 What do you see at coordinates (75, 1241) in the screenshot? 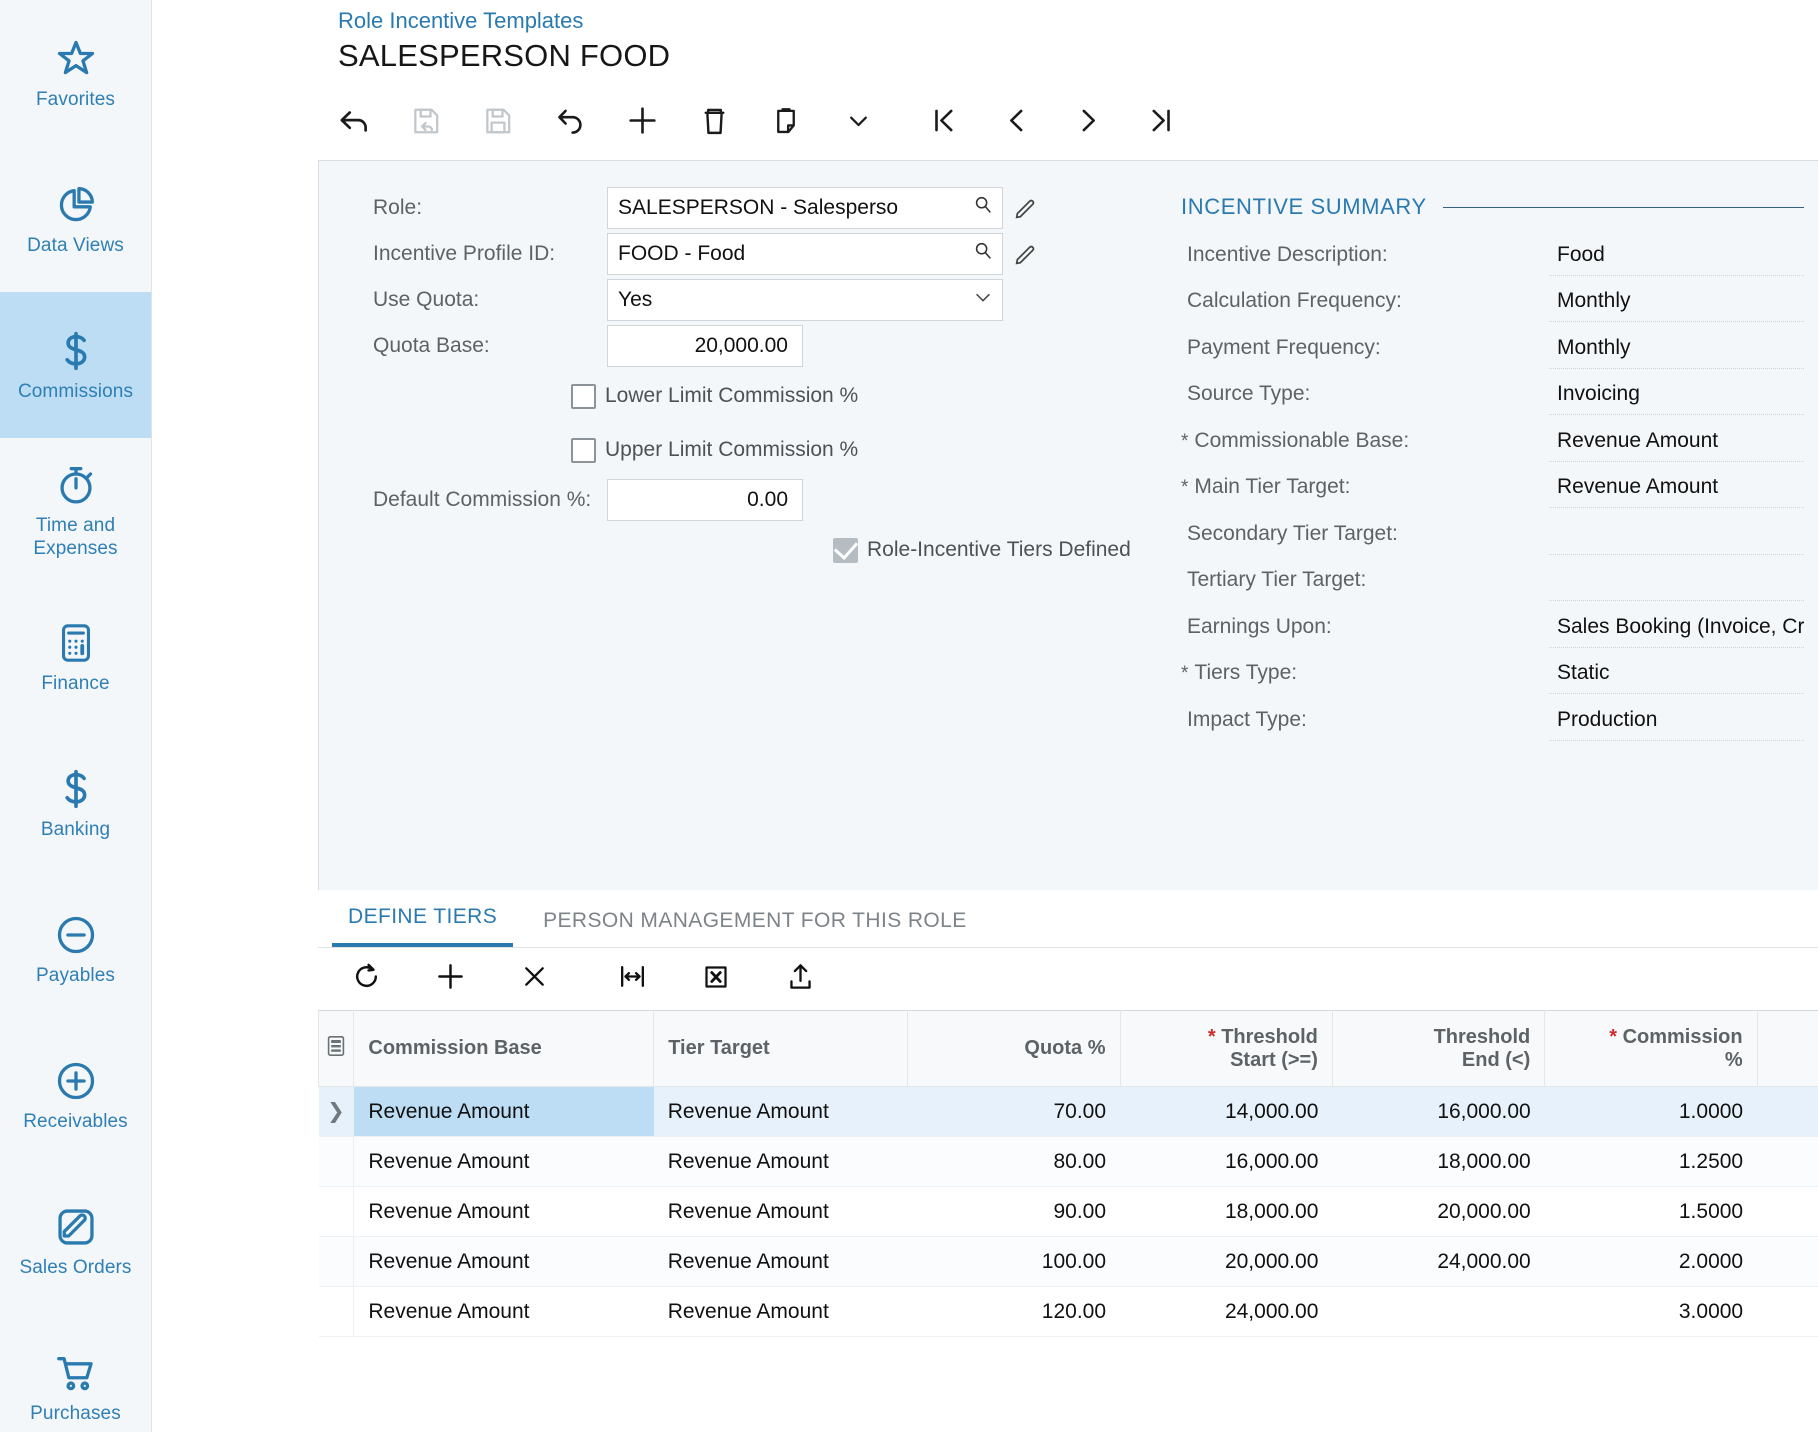
I see `sidebar-item-sales-orders: Sales Orders` at bounding box center [75, 1241].